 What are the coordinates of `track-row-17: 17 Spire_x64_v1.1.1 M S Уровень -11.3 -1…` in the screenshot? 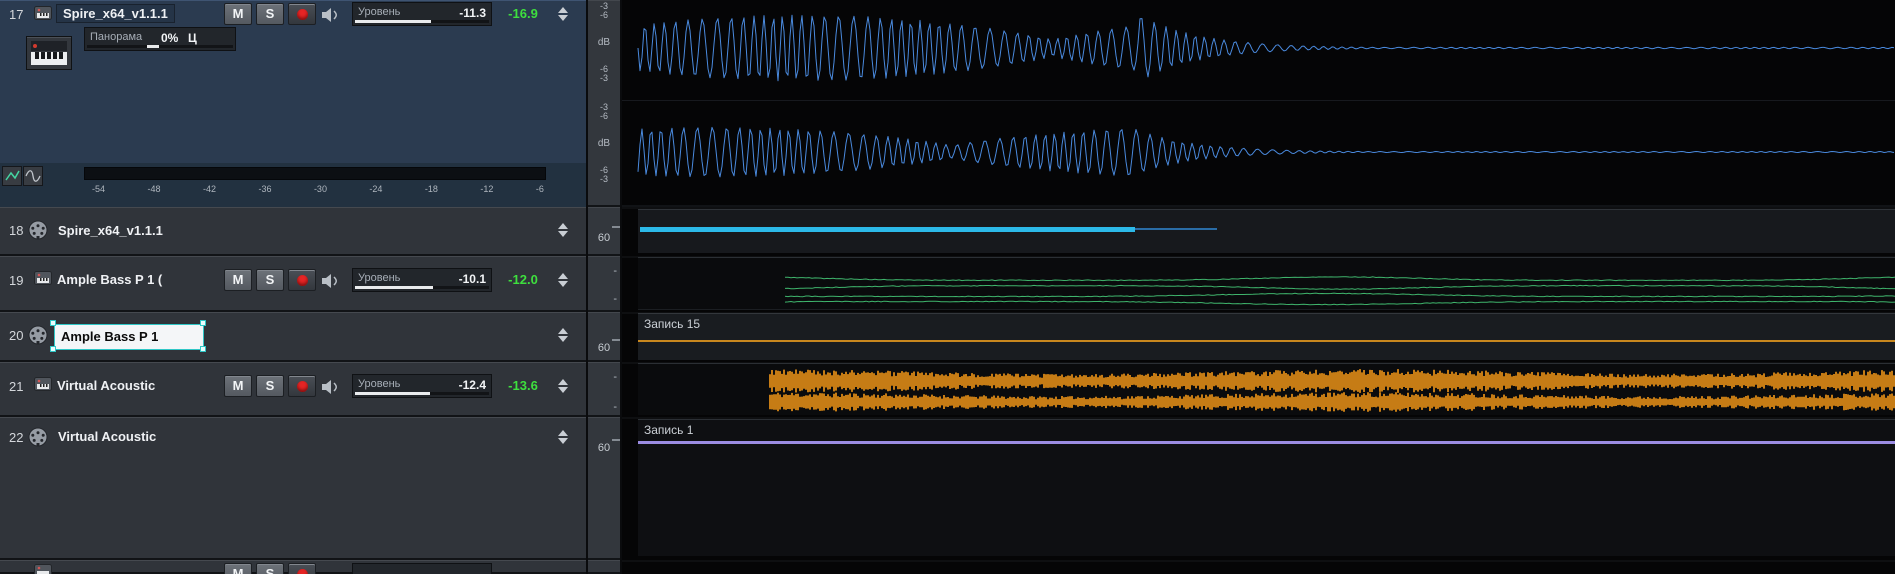 It's located at (293, 103).